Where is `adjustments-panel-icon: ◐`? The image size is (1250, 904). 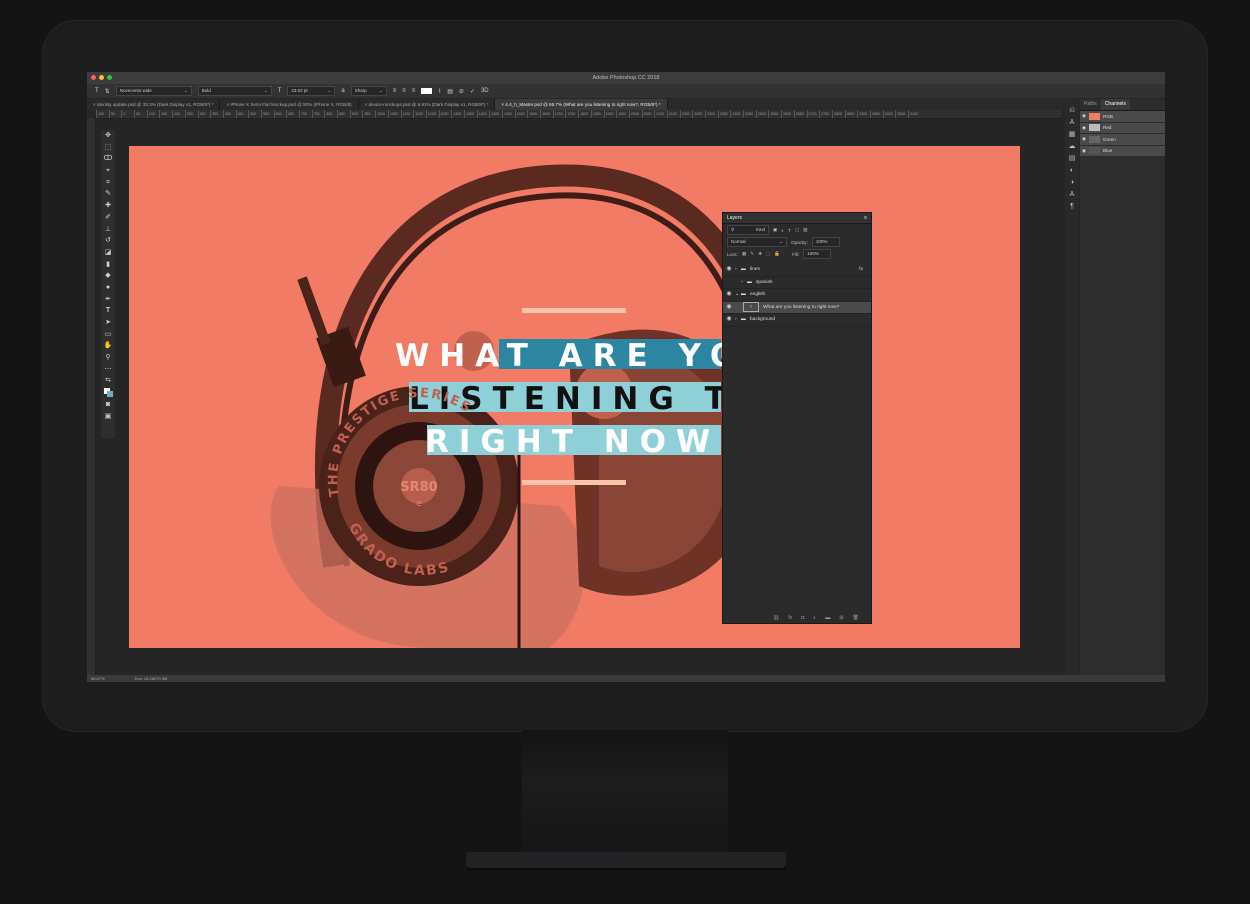
adjustments-panel-icon: ◐ is located at coordinates (1072, 171).